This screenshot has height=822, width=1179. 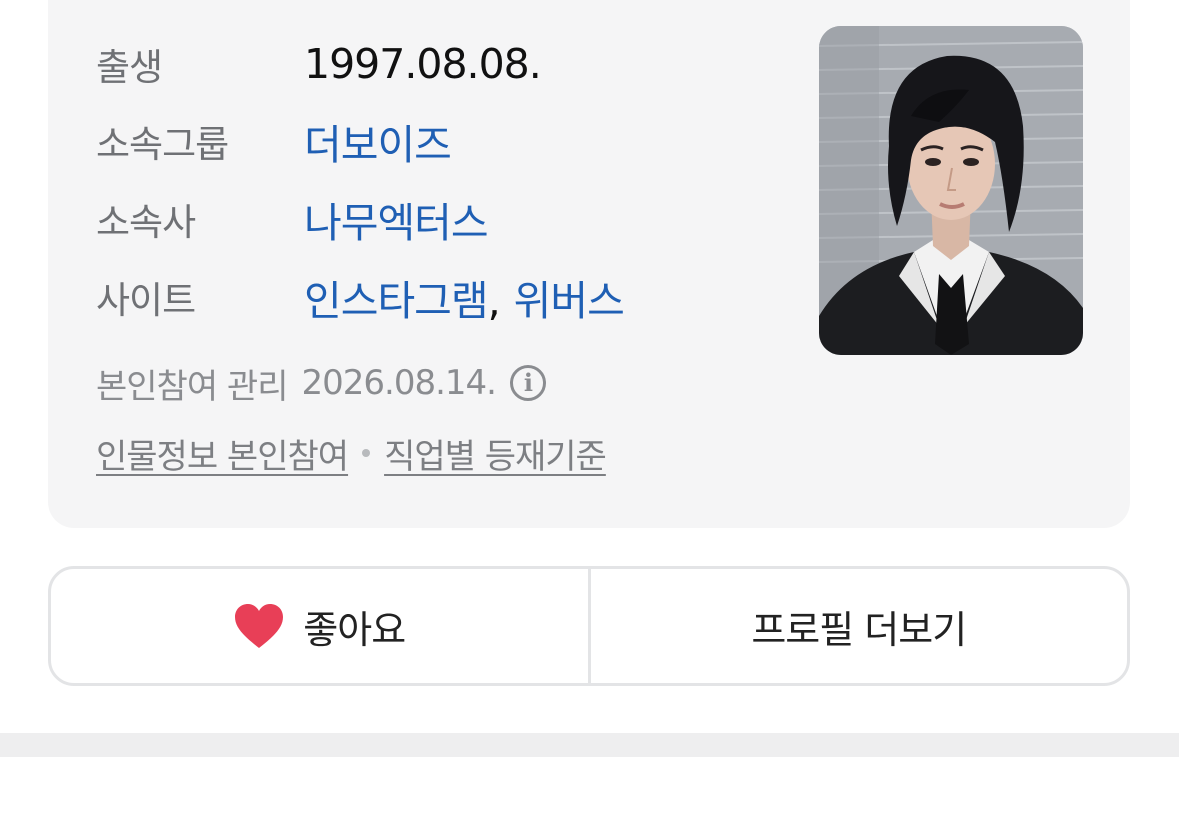 What do you see at coordinates (366, 453) in the screenshot?
I see `link-separator-dot` at bounding box center [366, 453].